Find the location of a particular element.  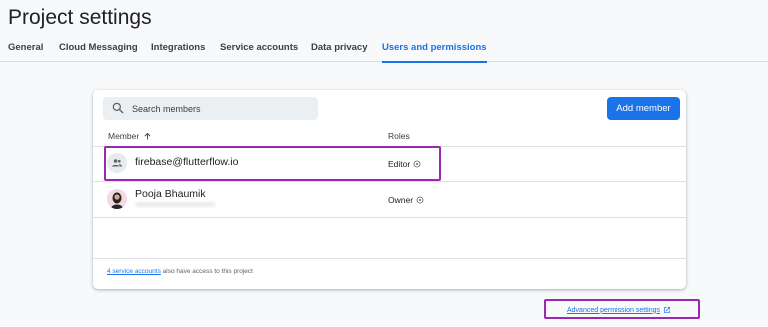

tab-users-and-permissions: Users and permissions is located at coordinates (434, 52).